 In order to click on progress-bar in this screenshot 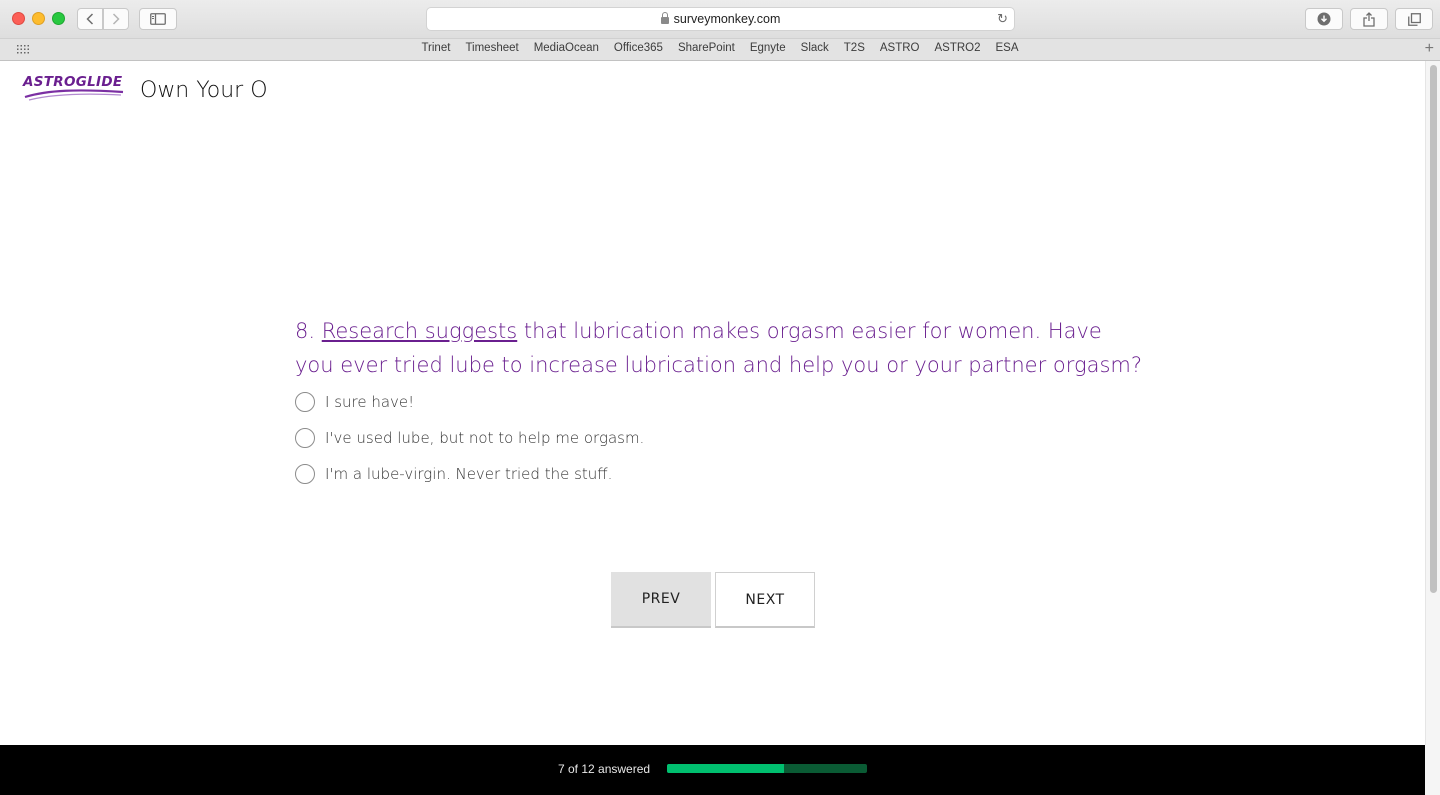, I will do `click(767, 768)`.